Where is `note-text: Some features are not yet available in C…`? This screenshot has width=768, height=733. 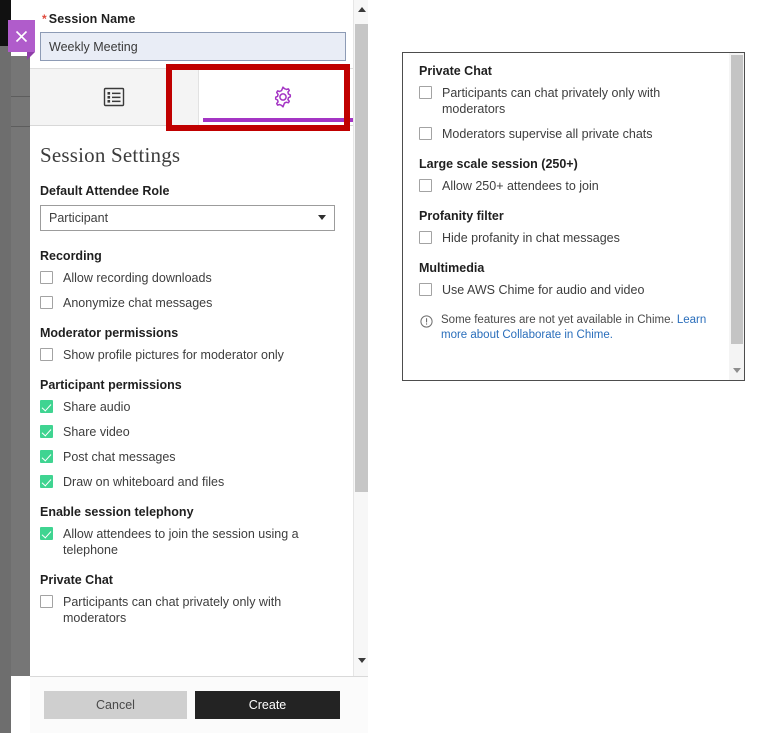
note-text: Some features are not yet available in C… is located at coordinates (559, 320).